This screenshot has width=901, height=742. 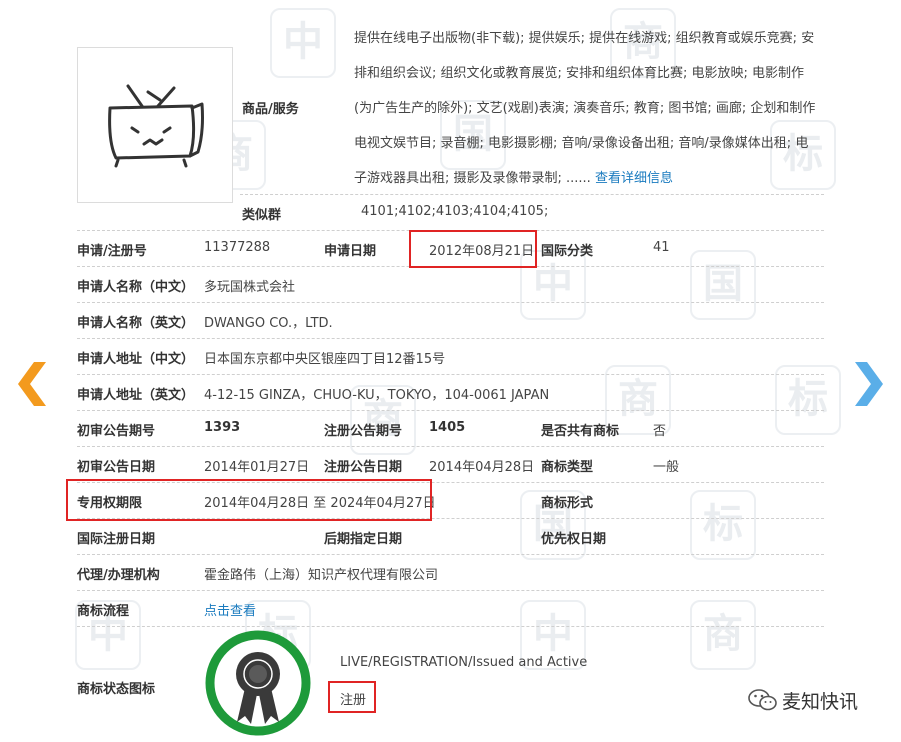 I want to click on wechat-label: 麦知快讯, so click(x=820, y=701).